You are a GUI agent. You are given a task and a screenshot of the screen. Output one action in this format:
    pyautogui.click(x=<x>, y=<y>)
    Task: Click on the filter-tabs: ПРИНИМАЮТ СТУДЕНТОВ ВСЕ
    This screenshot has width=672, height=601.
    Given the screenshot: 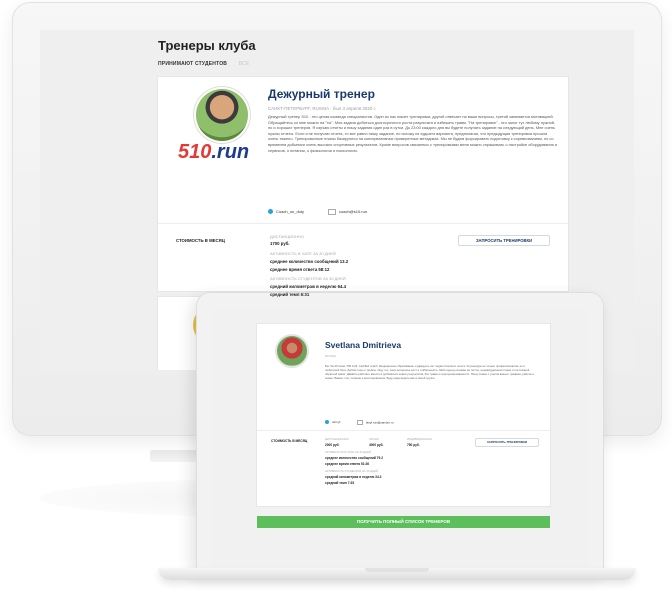 What is the action you would take?
    pyautogui.click(x=203, y=64)
    